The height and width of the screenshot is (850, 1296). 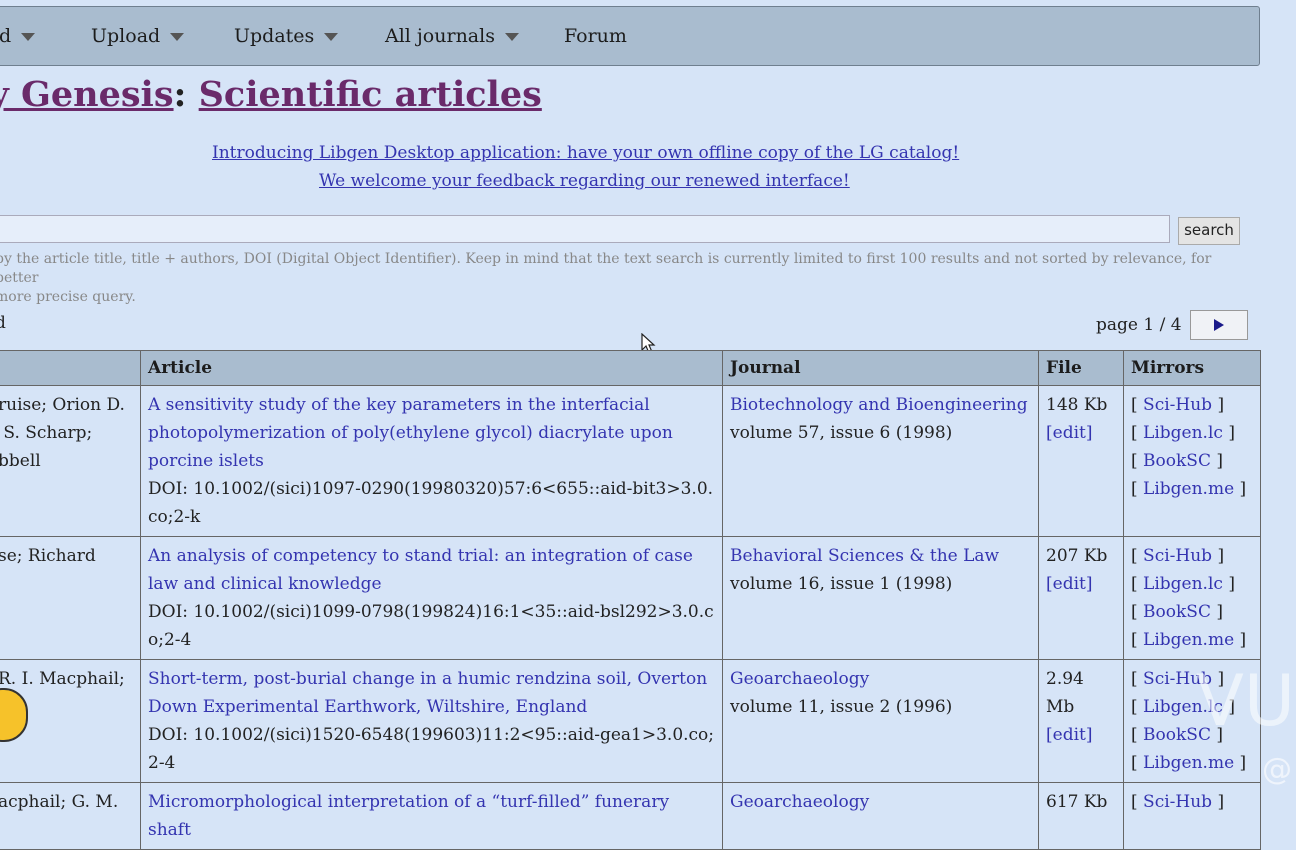 What do you see at coordinates (70, 368) in the screenshot?
I see `header-authors` at bounding box center [70, 368].